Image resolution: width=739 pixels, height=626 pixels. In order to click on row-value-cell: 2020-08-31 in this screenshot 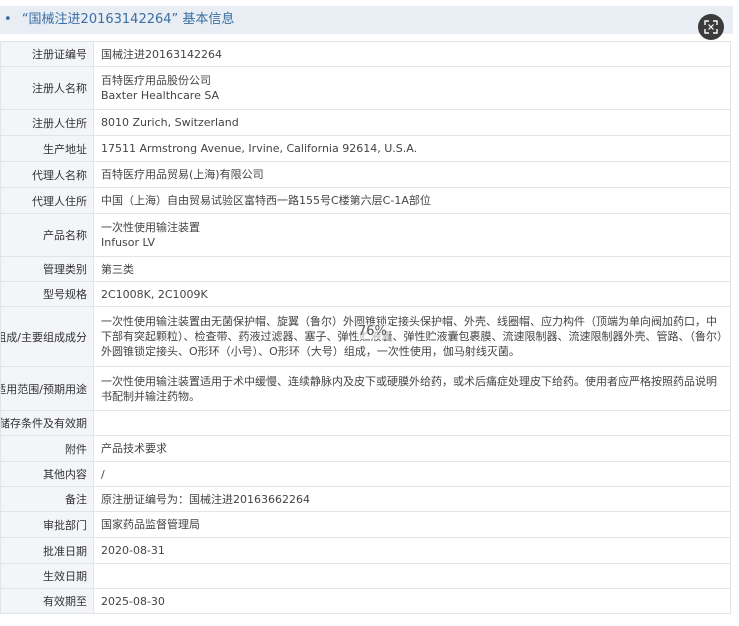, I will do `click(412, 550)`.